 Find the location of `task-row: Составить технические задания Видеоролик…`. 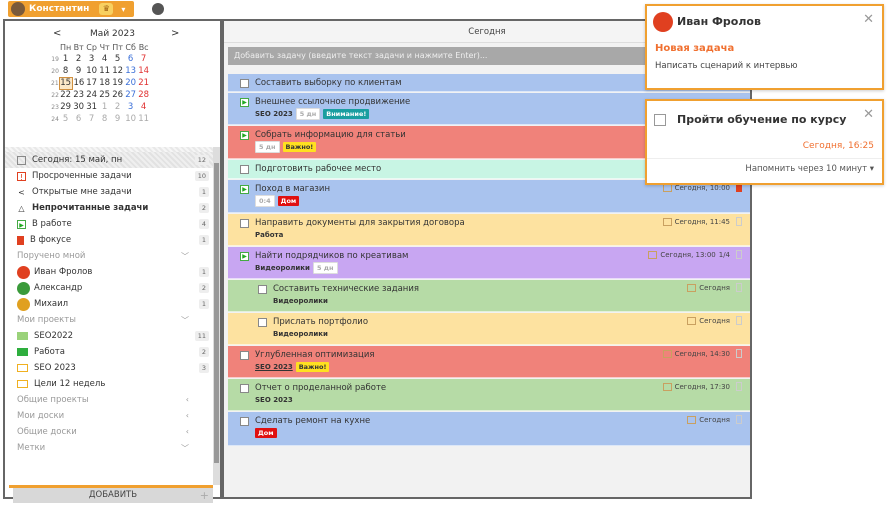

task-row: Составить технические задания Видеоролик… is located at coordinates (489, 296).